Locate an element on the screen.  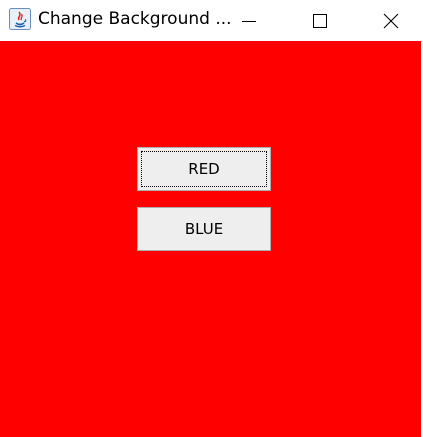
blue-button: BLUE is located at coordinates (204, 229).